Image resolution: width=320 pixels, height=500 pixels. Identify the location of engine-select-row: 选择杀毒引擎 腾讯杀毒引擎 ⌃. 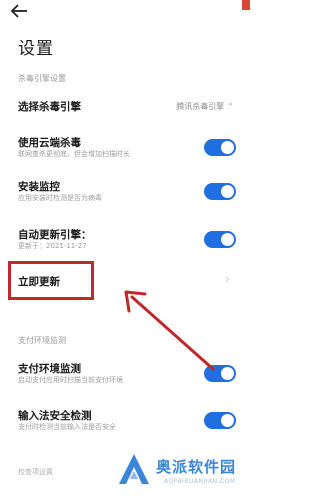
(125, 106).